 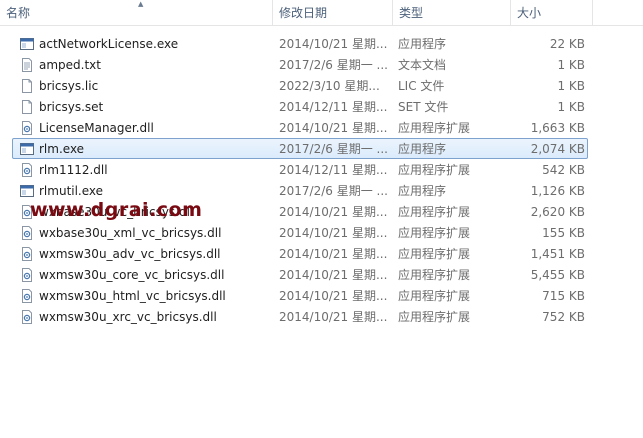 What do you see at coordinates (421, 86) in the screenshot?
I see `file-type: LIC 文件` at bounding box center [421, 86].